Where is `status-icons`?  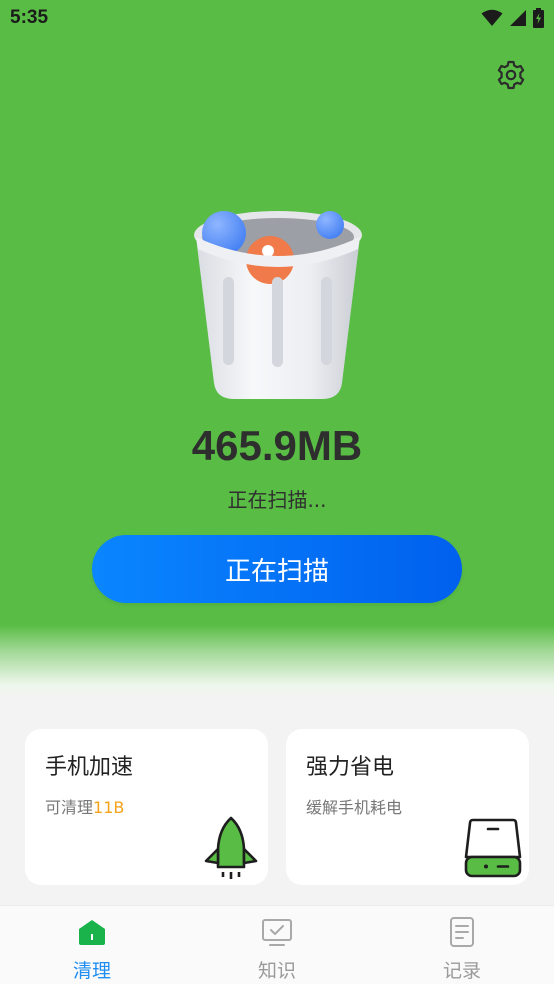 status-icons is located at coordinates (512, 18).